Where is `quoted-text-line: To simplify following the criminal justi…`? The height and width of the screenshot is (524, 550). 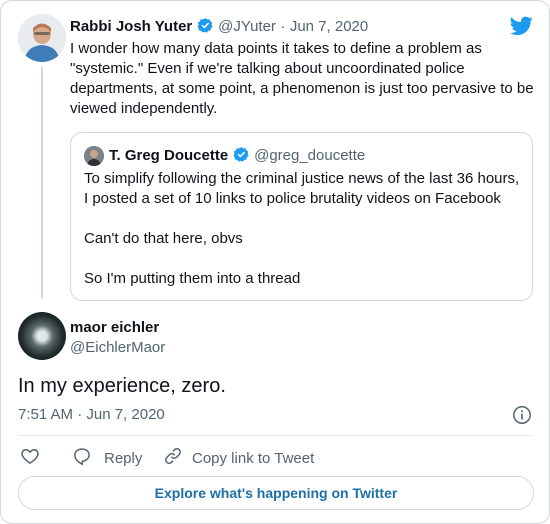 quoted-text-line: To simplify following the criminal justi… is located at coordinates (302, 178).